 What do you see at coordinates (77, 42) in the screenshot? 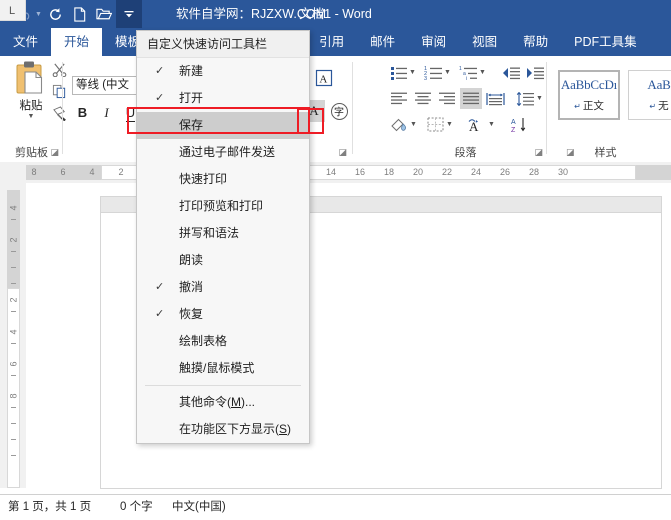
I see `tab-1: 开始` at bounding box center [77, 42].